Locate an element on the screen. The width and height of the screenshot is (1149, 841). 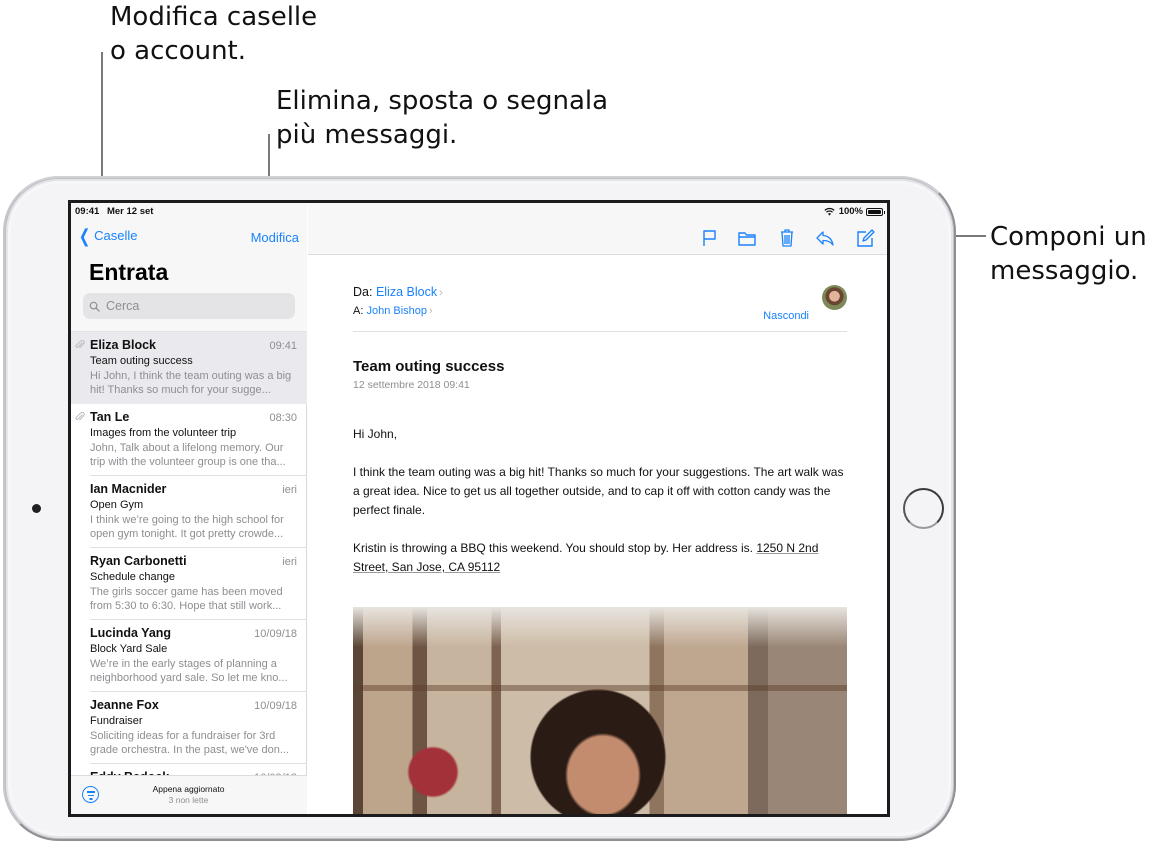
callout-edit-line1: Elimina, sposta o segnala is located at coordinates (442, 101).